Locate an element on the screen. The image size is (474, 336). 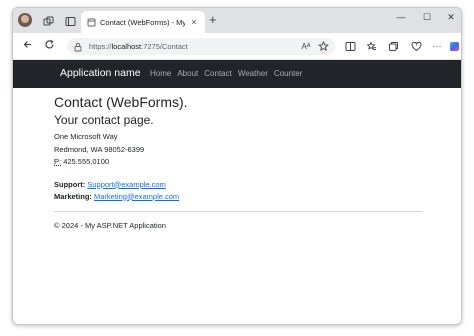
nav-link-weather: Weather is located at coordinates (253, 73).